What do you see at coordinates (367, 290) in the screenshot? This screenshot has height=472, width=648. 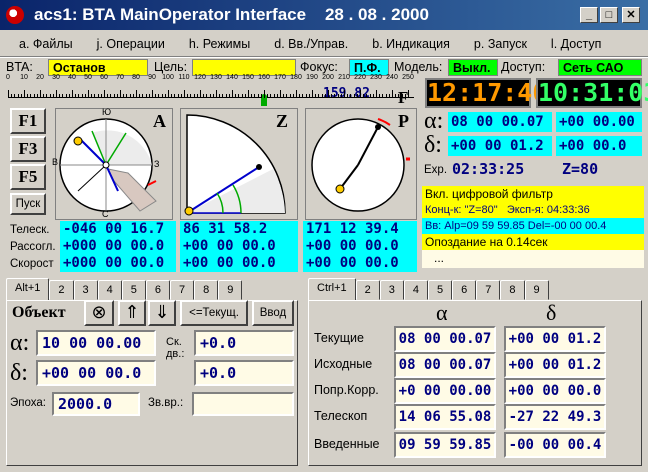 I see `right-tab-2: 2` at bounding box center [367, 290].